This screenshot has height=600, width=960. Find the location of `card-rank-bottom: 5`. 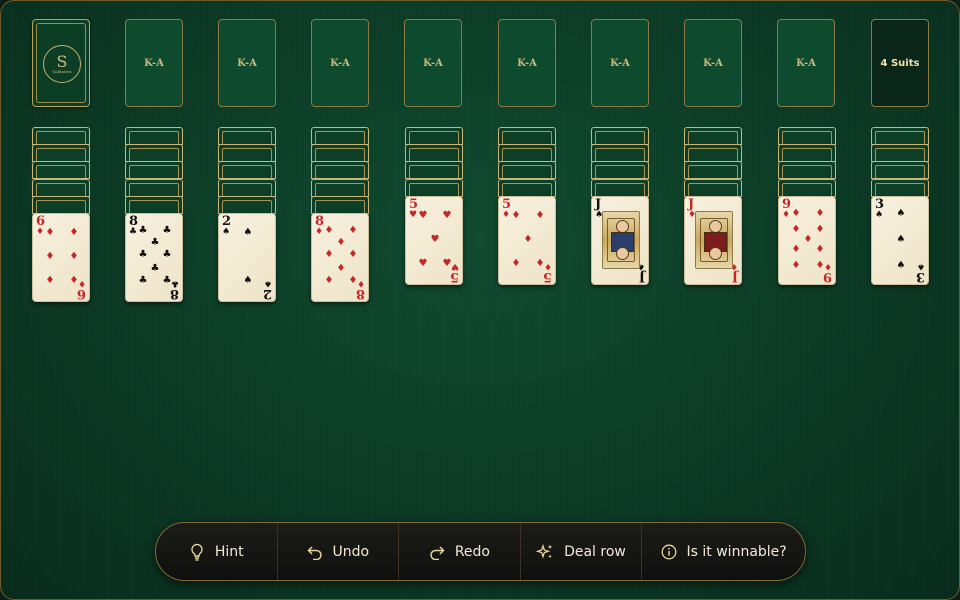

card-rank-bottom: 5 is located at coordinates (454, 276).